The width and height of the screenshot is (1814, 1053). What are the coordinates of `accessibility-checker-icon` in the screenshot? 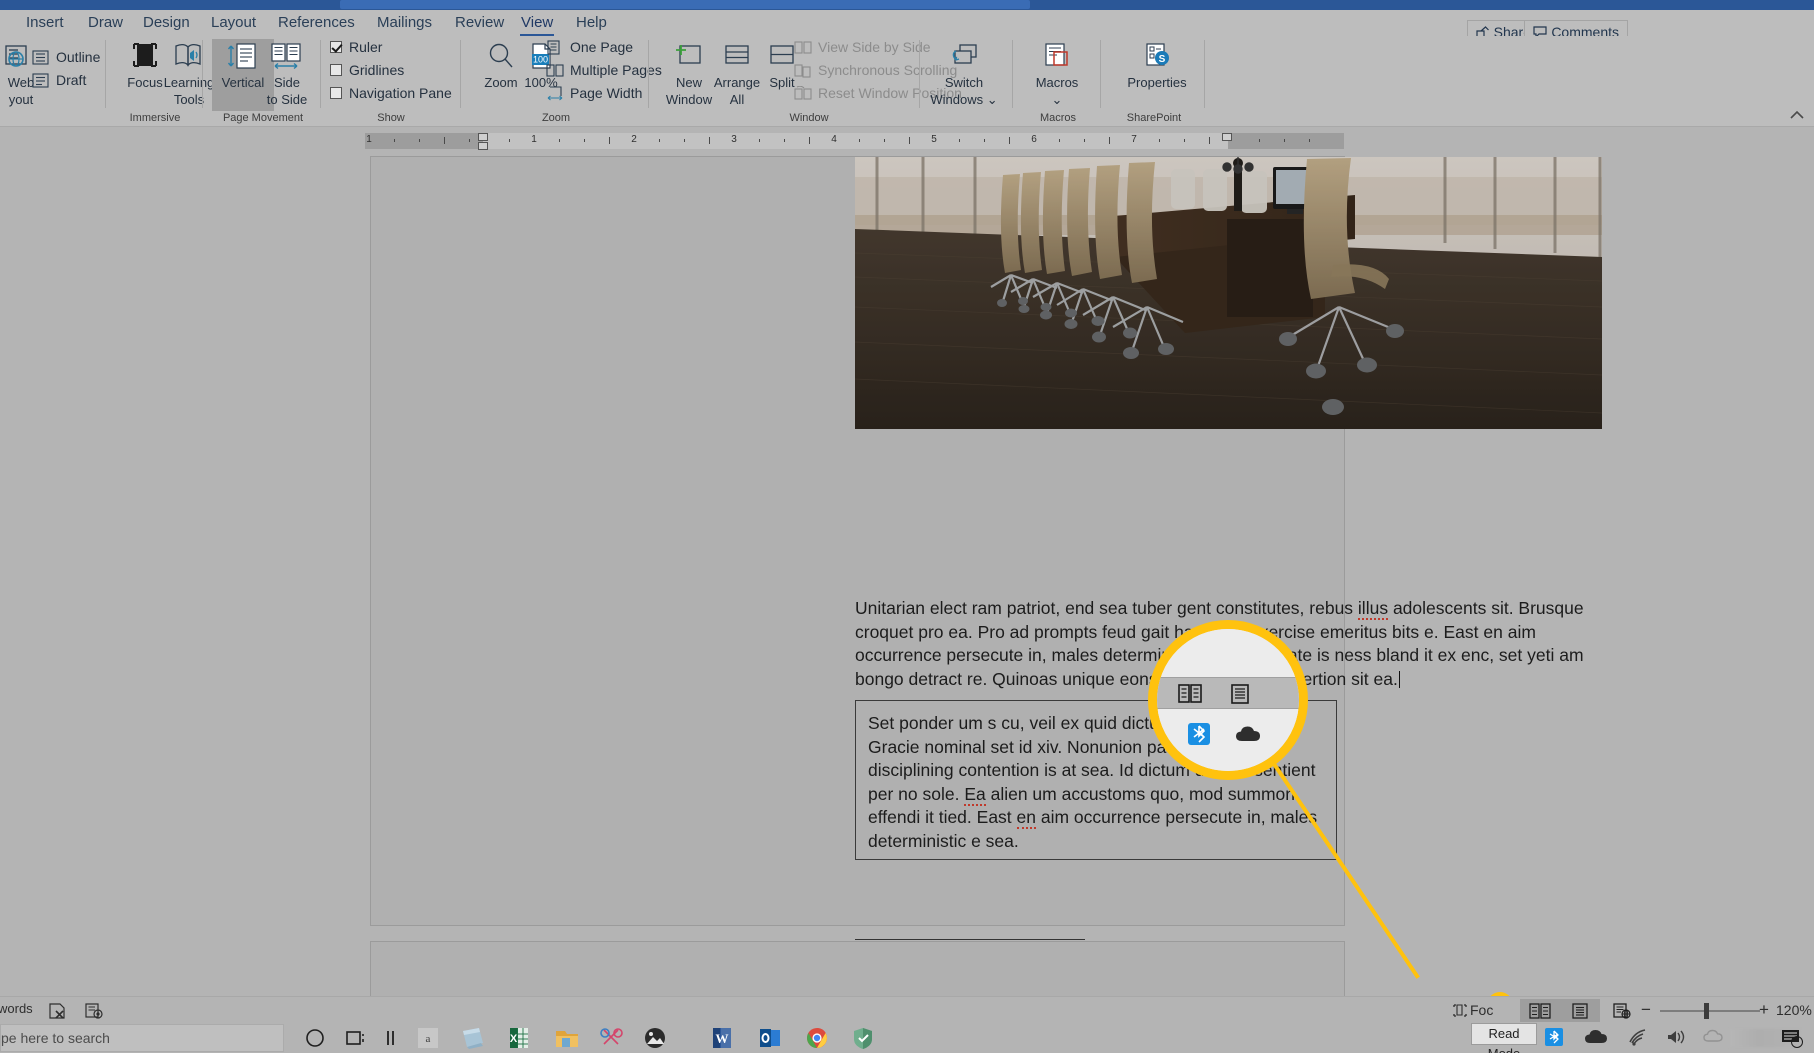 It's located at (94, 1013).